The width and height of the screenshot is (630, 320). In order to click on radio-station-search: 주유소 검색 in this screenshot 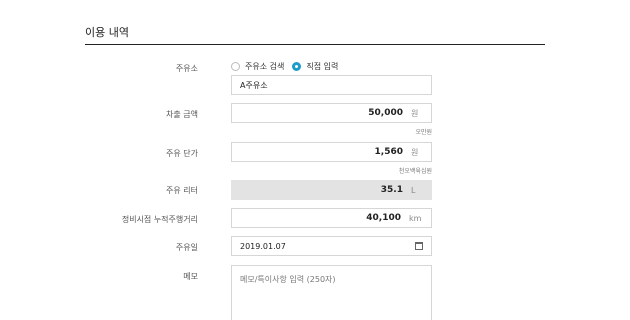, I will do `click(257, 66)`.